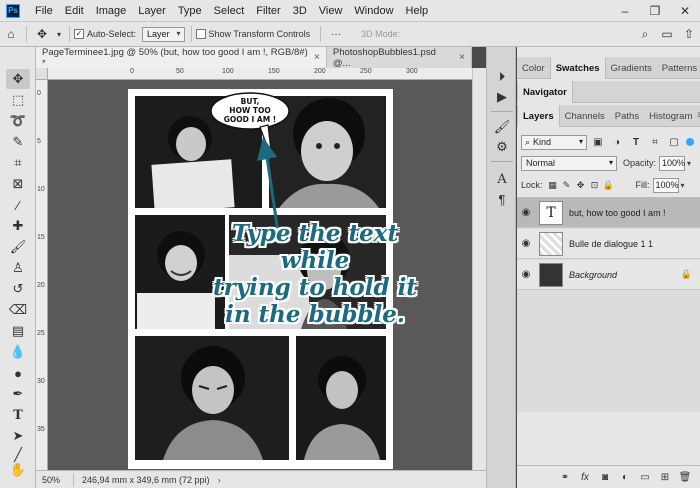 The image size is (700, 488). What do you see at coordinates (200, 34) in the screenshot?
I see `transform-controls-checkbox` at bounding box center [200, 34].